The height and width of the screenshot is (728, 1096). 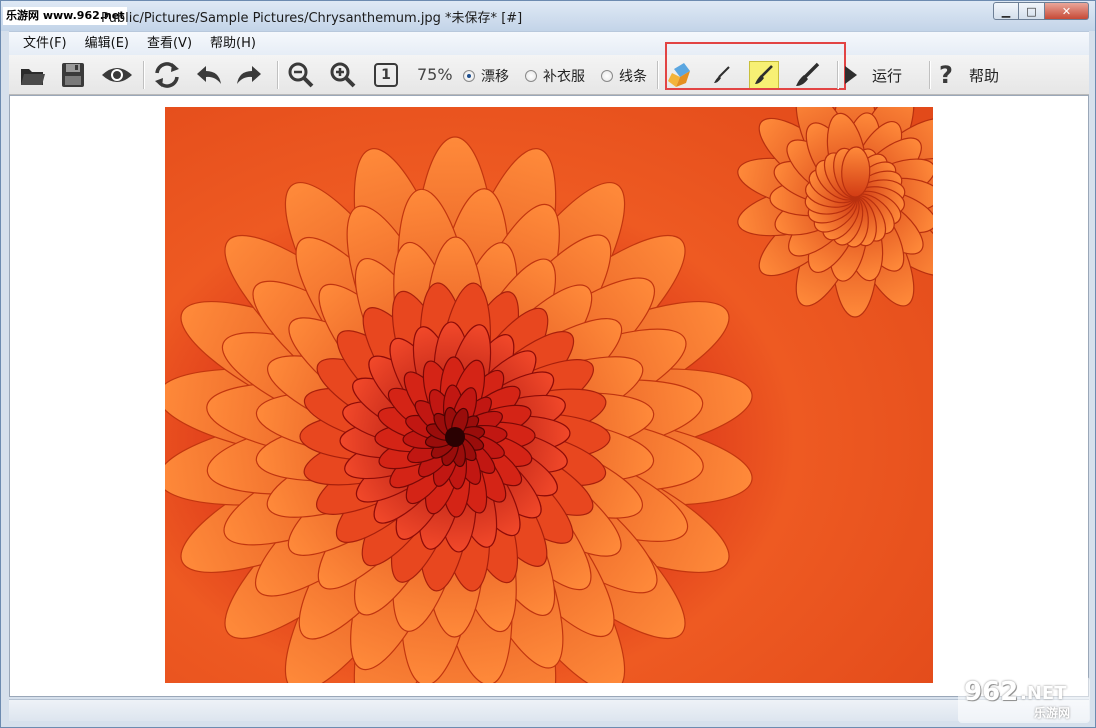 What do you see at coordinates (169, 44) in the screenshot?
I see `menu-view: 查看(V)` at bounding box center [169, 44].